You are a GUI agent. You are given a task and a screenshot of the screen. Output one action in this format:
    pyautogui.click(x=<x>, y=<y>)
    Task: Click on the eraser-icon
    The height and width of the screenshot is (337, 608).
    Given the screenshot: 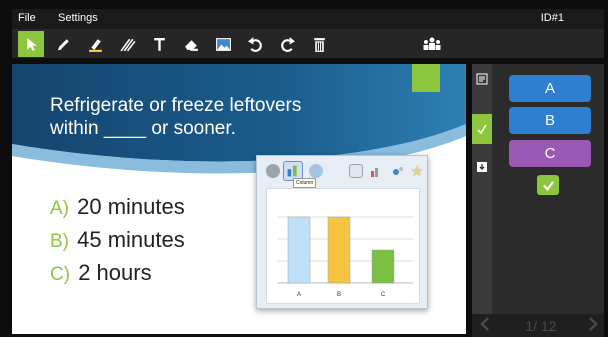 What is the action you would take?
    pyautogui.click(x=191, y=45)
    